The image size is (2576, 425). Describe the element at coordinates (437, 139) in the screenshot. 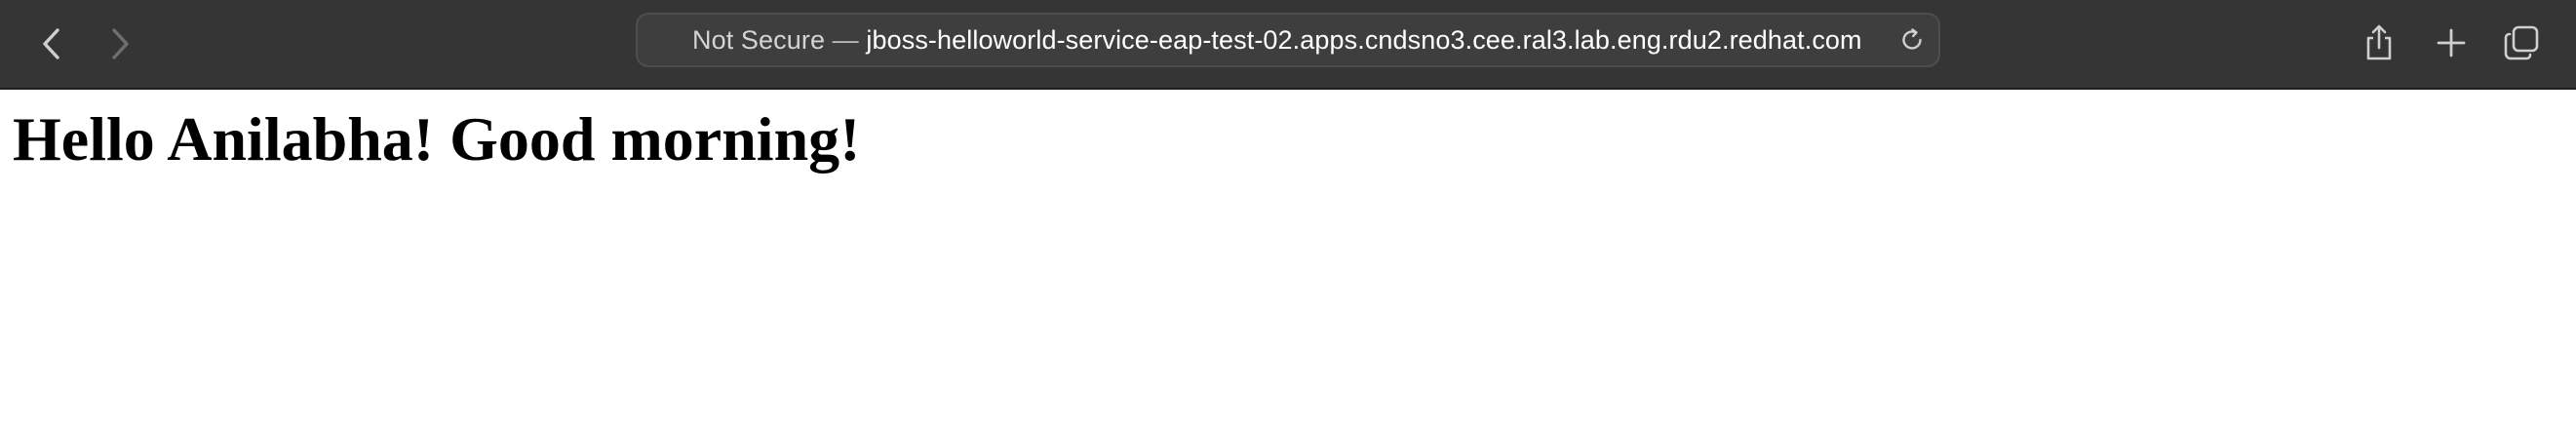

I see `page-heading: Hello Anilabha! Good morning!` at that location.